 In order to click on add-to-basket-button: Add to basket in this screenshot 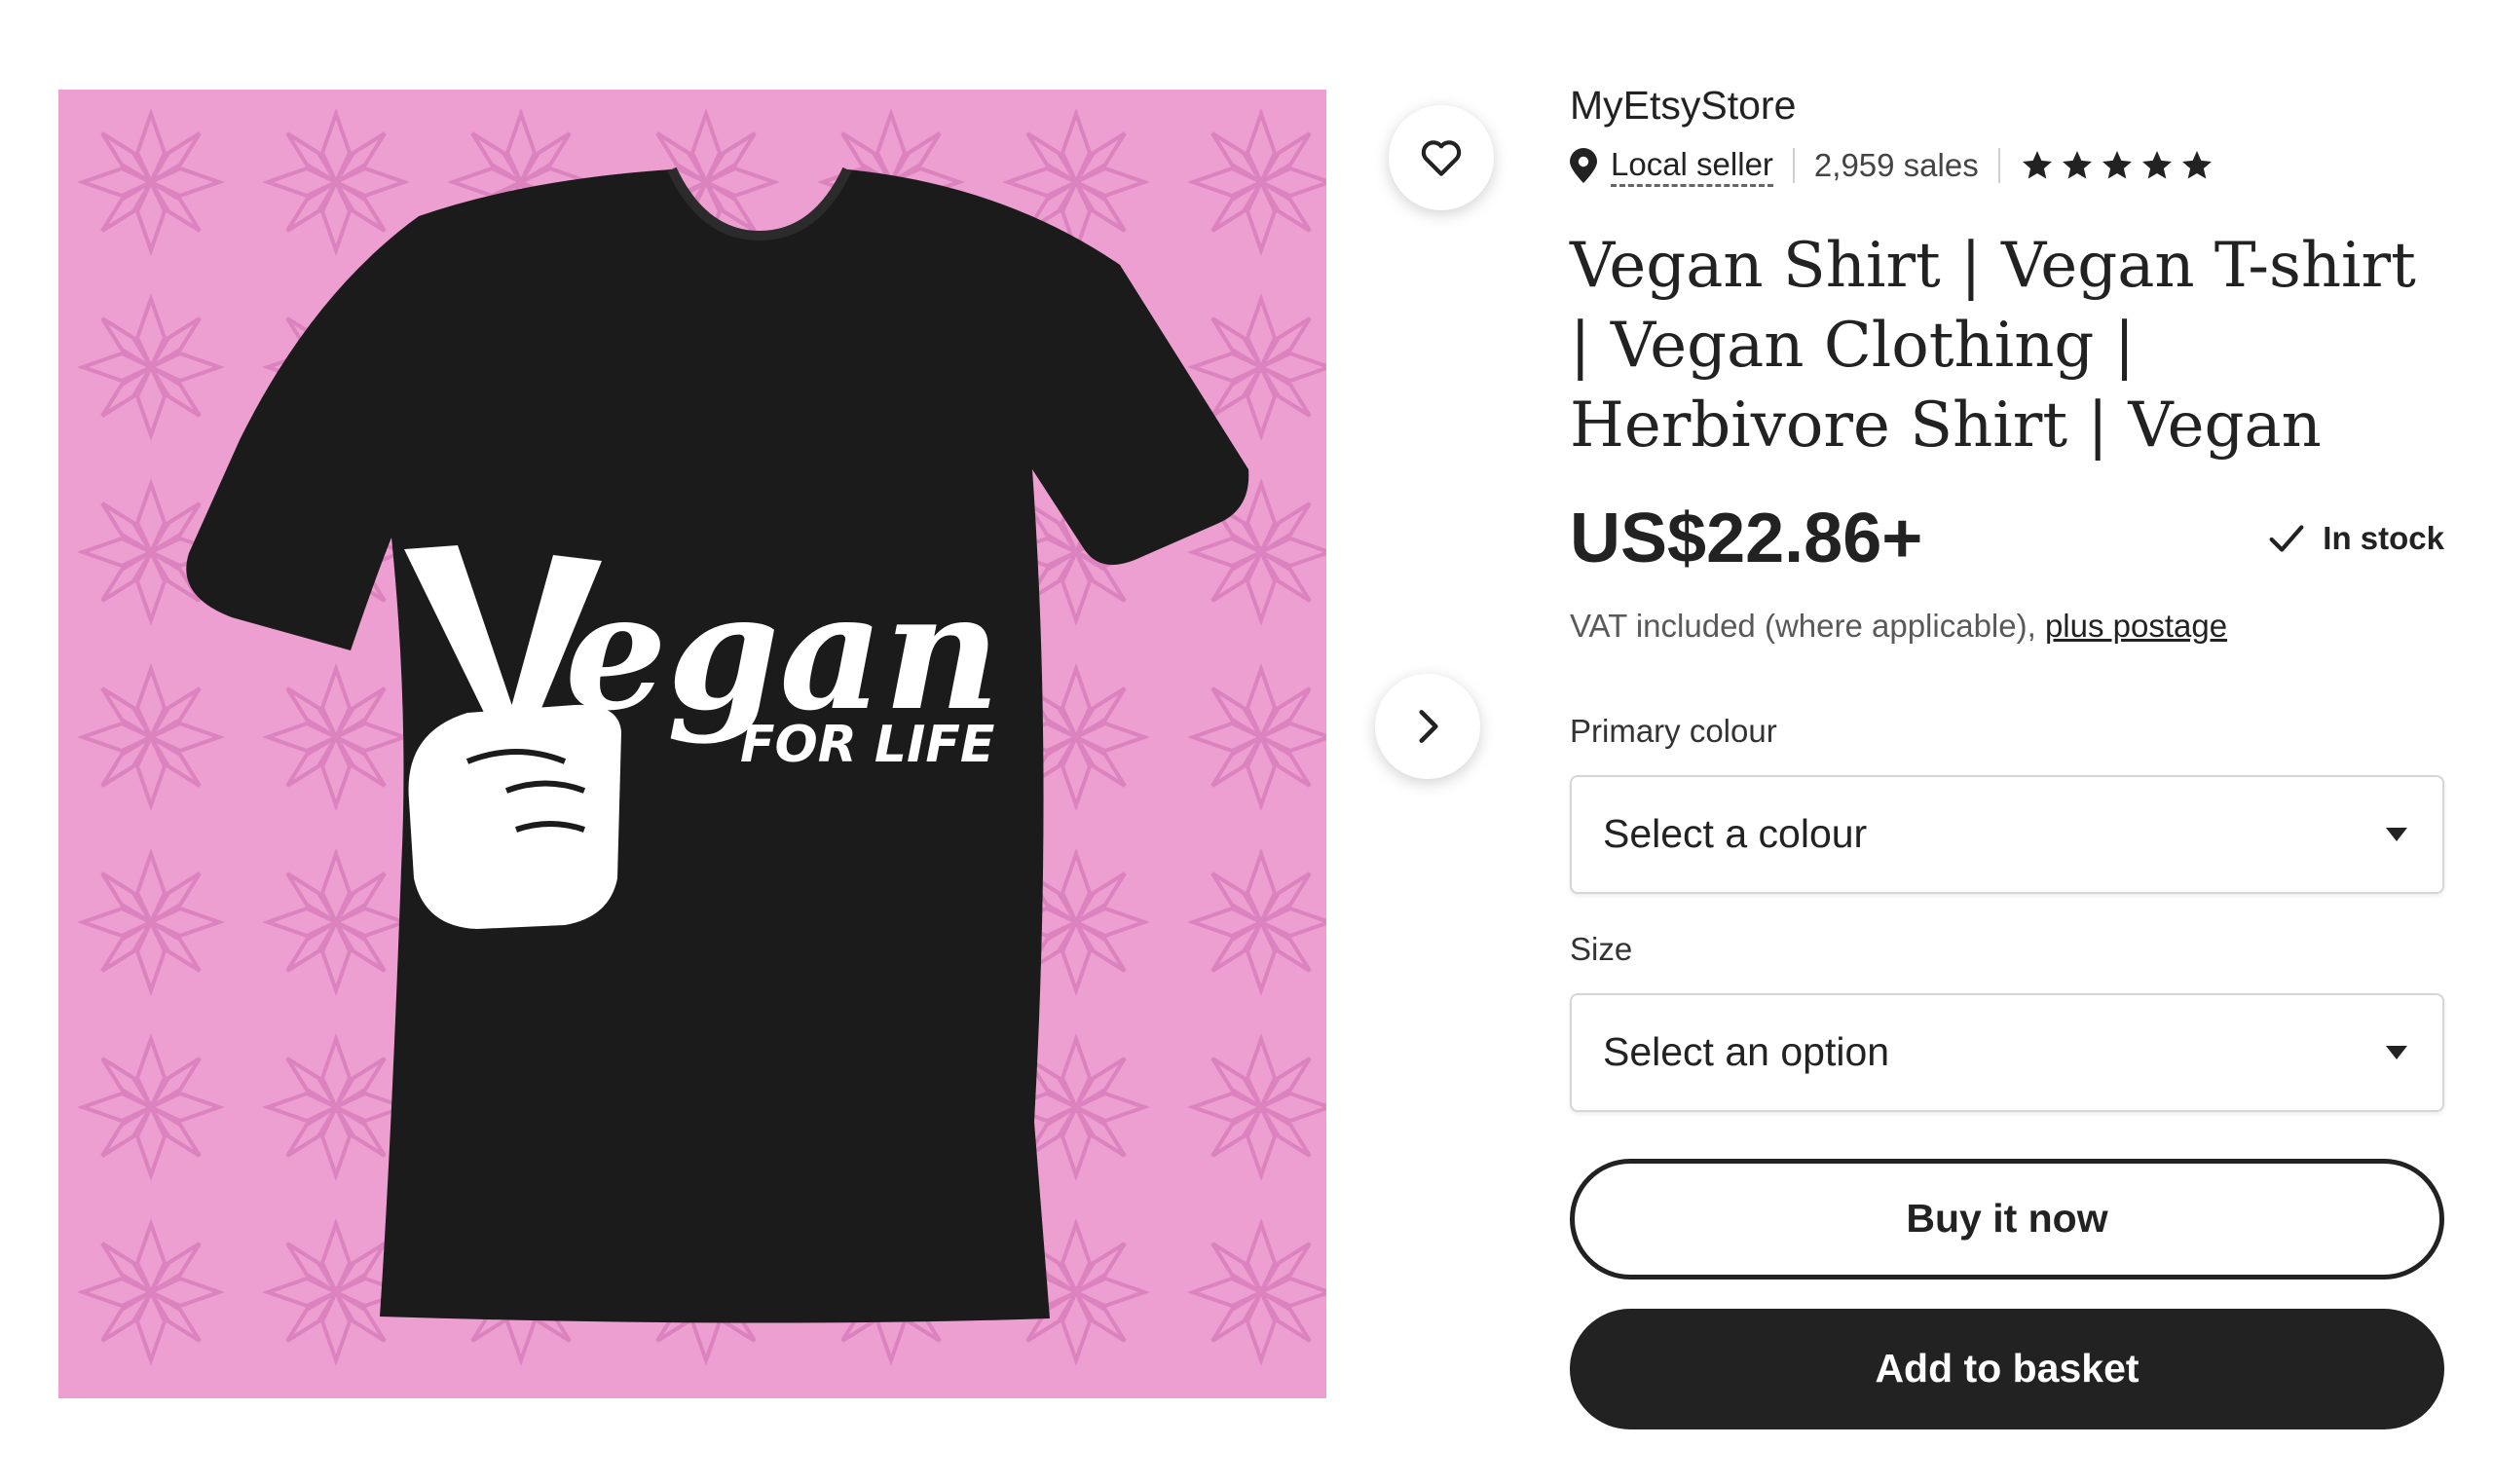, I will do `click(2007, 1368)`.